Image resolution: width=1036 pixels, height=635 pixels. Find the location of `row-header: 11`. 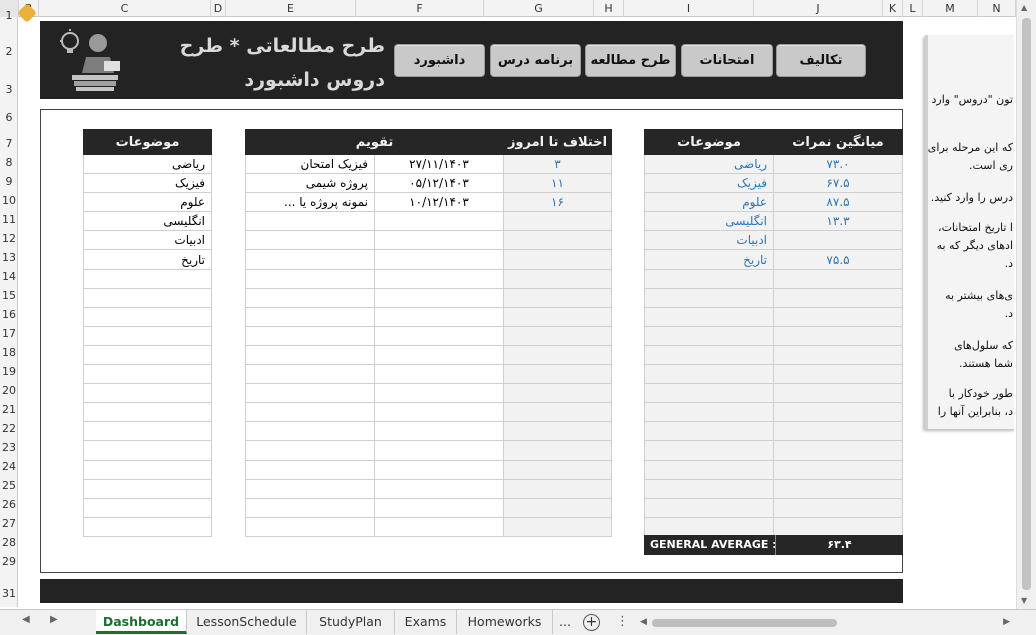

row-header: 11 is located at coordinates (9, 219).